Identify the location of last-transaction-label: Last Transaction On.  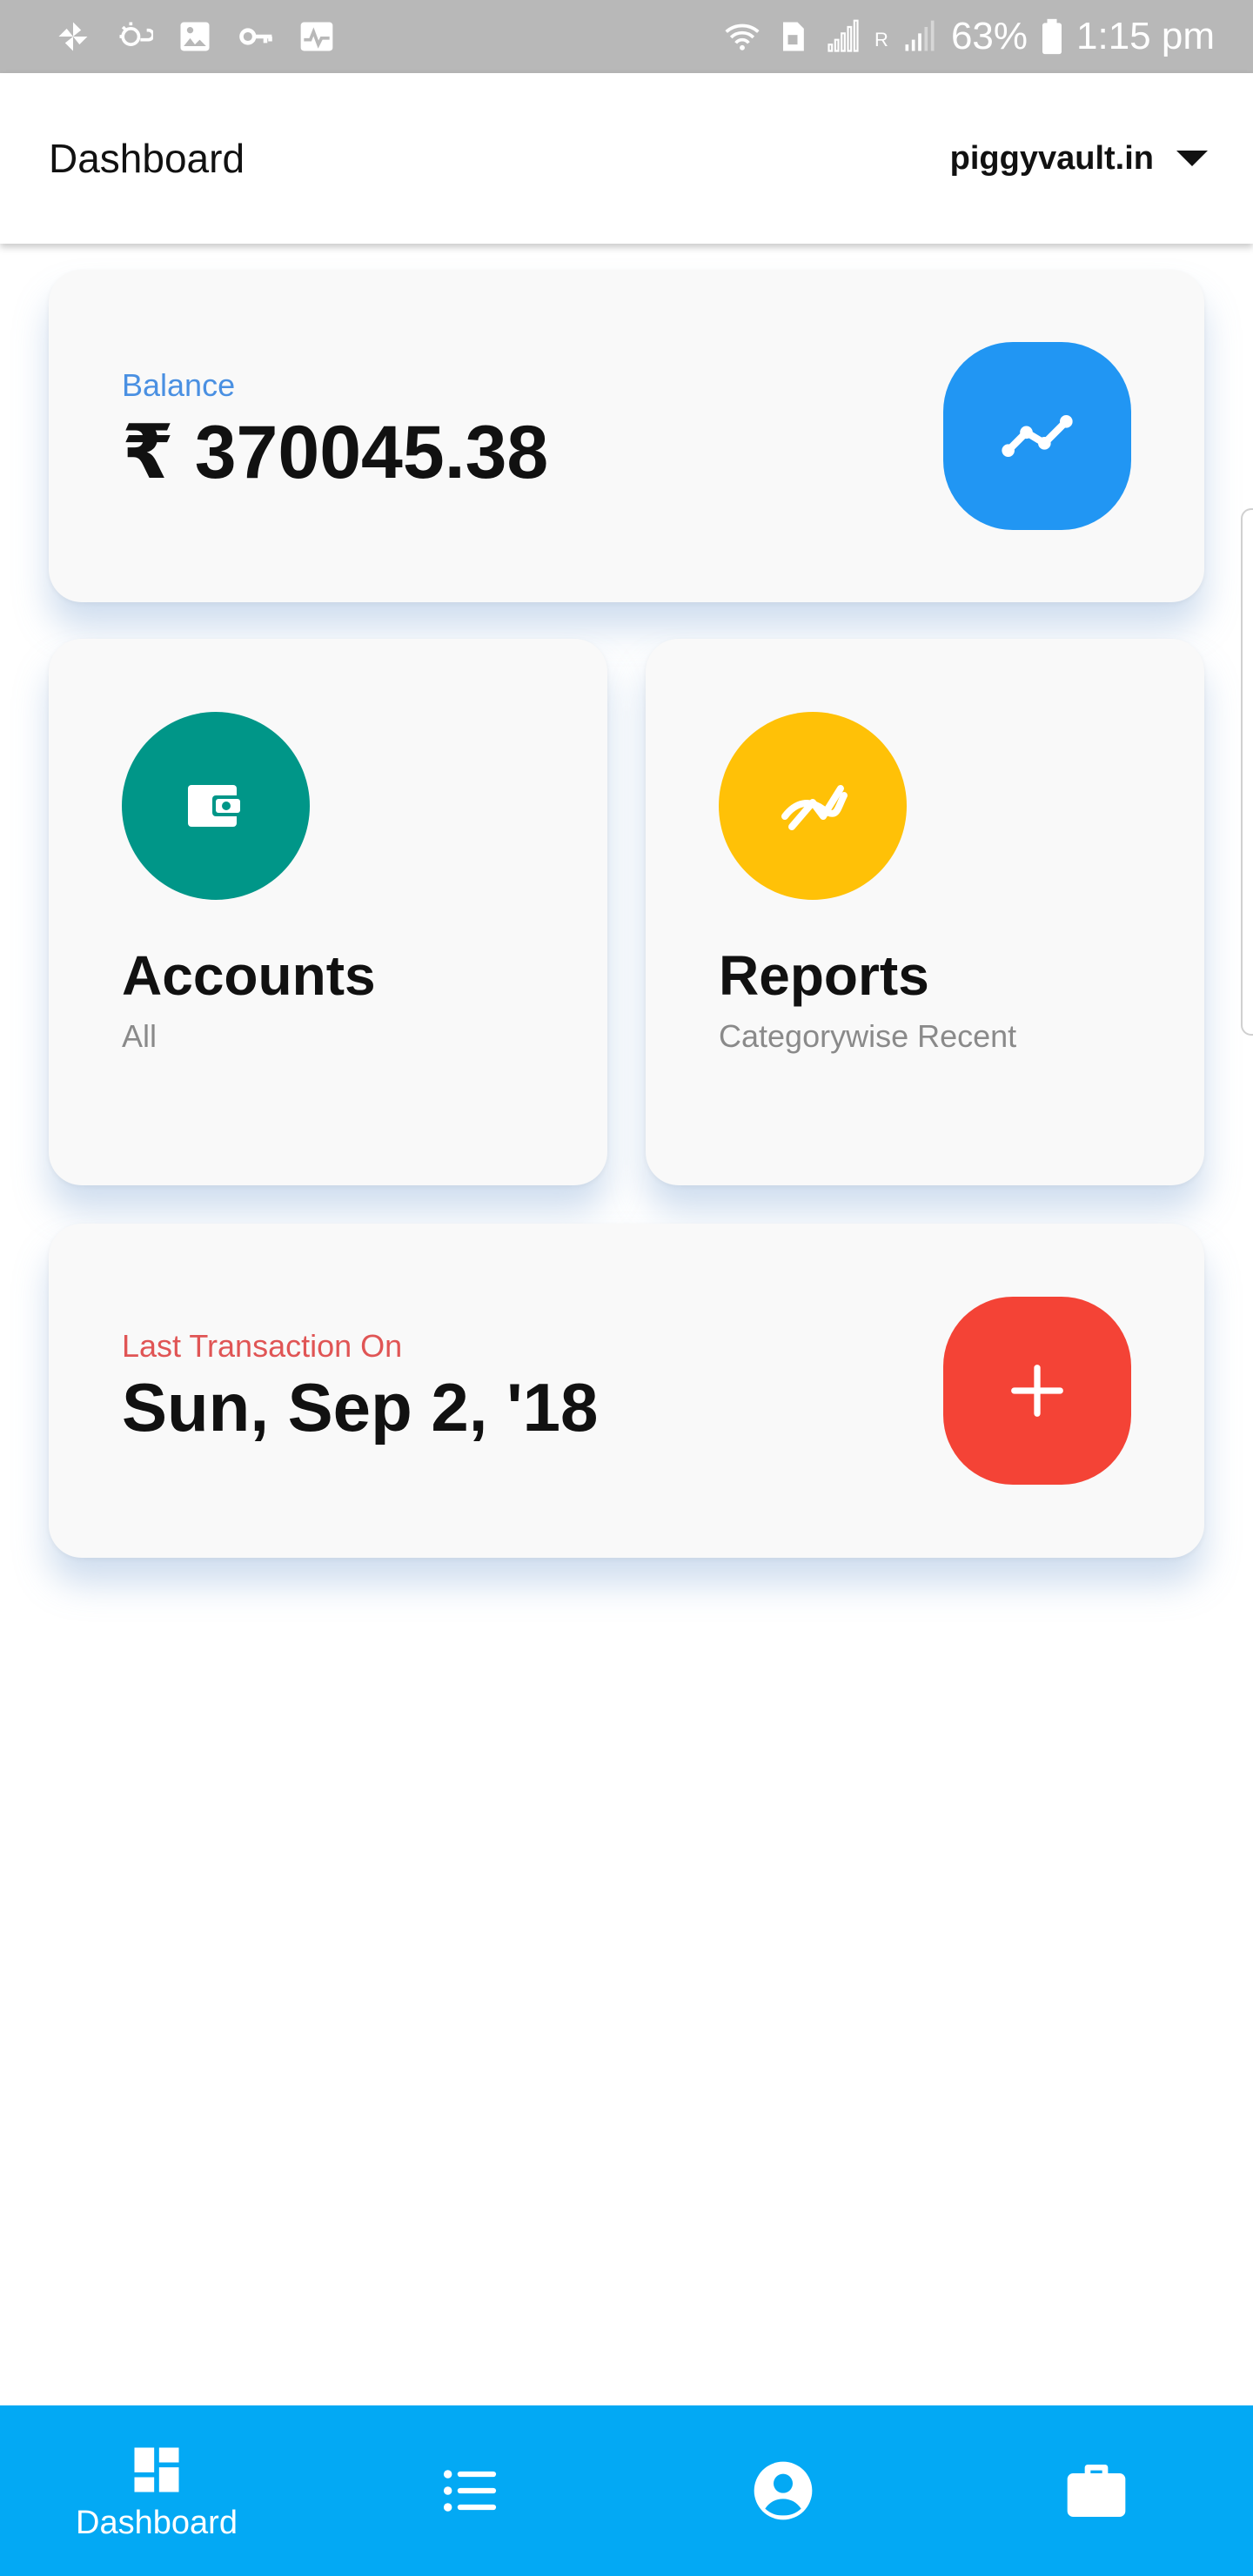
(262, 1346).